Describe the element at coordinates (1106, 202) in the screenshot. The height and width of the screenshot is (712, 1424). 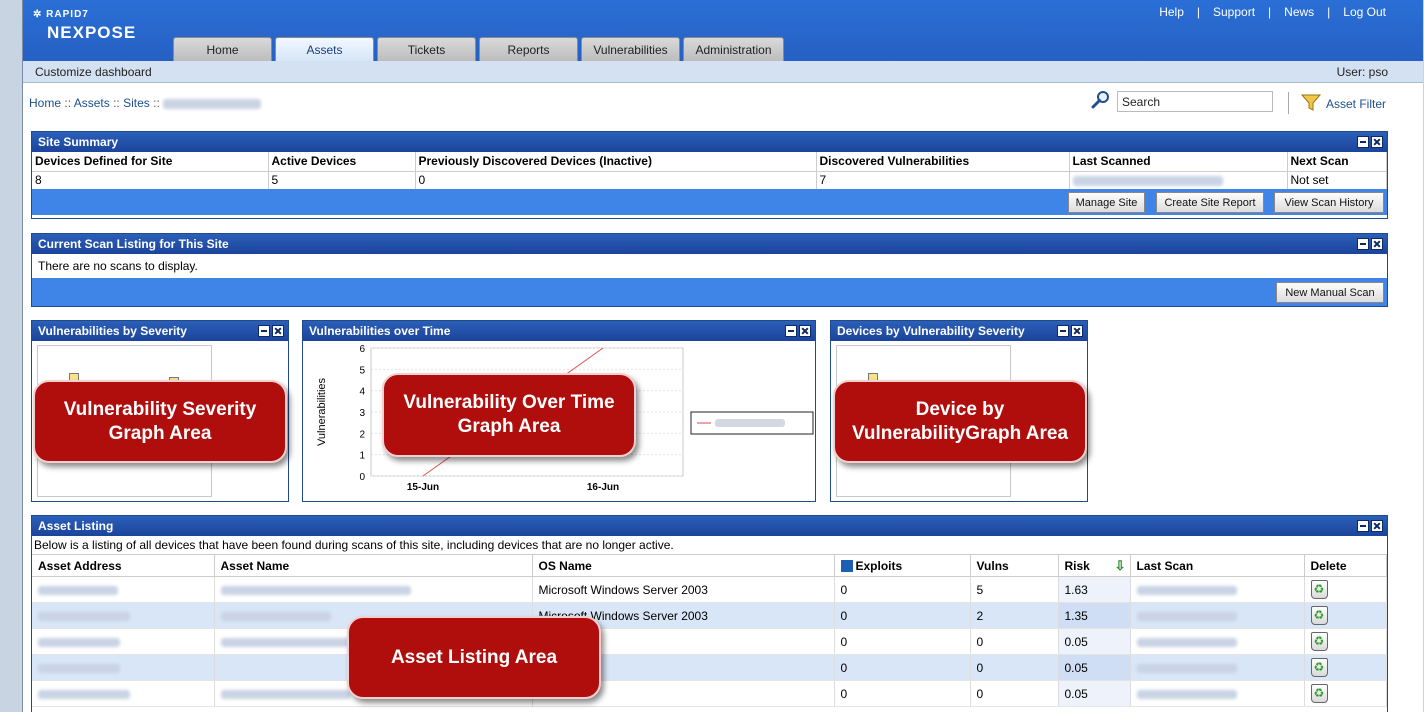
I see `manage-site-button: Manage Site` at that location.